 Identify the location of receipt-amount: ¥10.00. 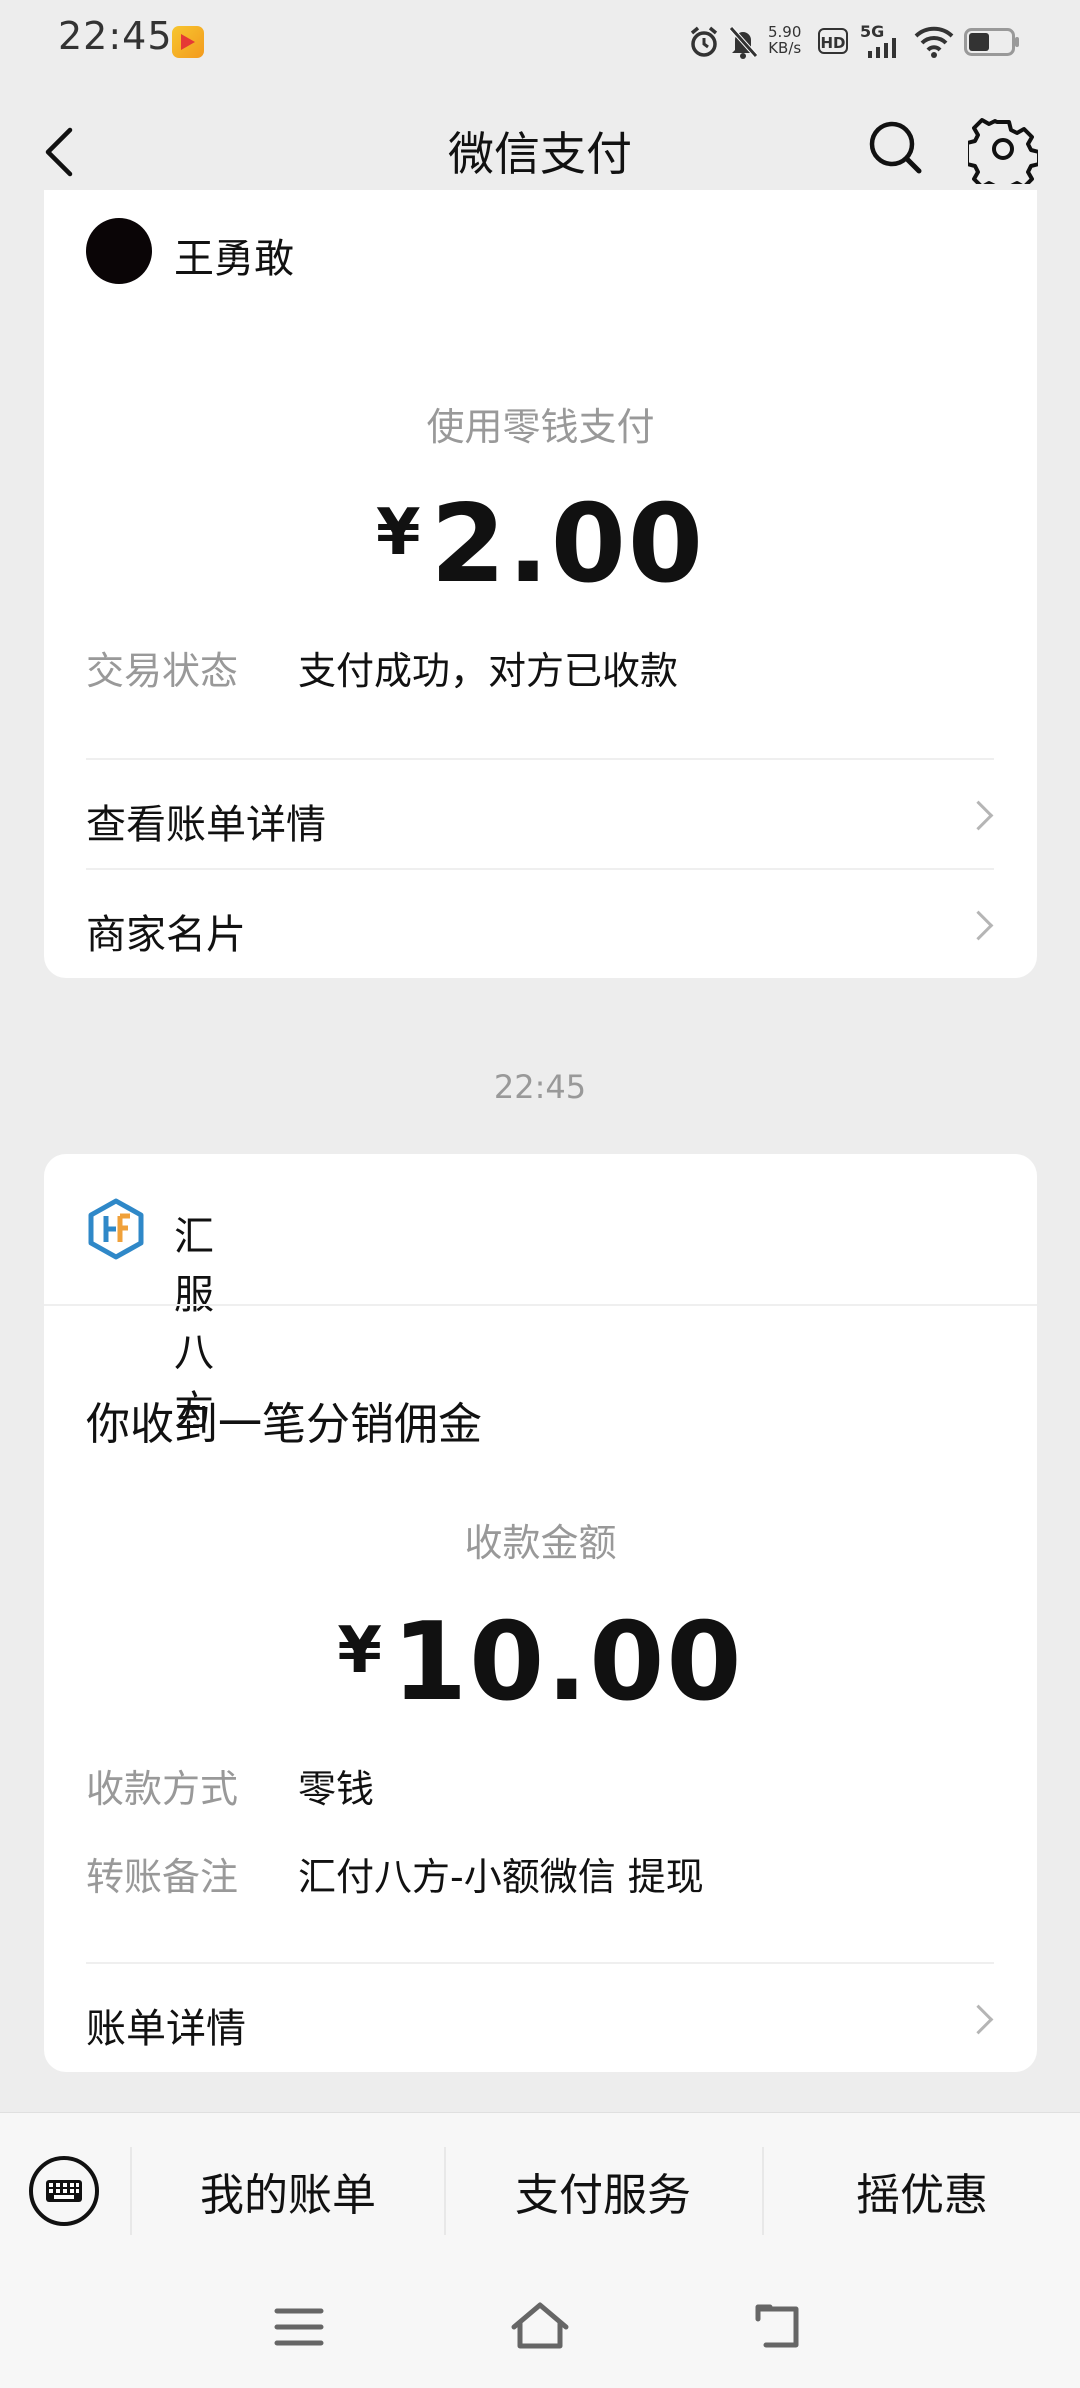
(540, 1662).